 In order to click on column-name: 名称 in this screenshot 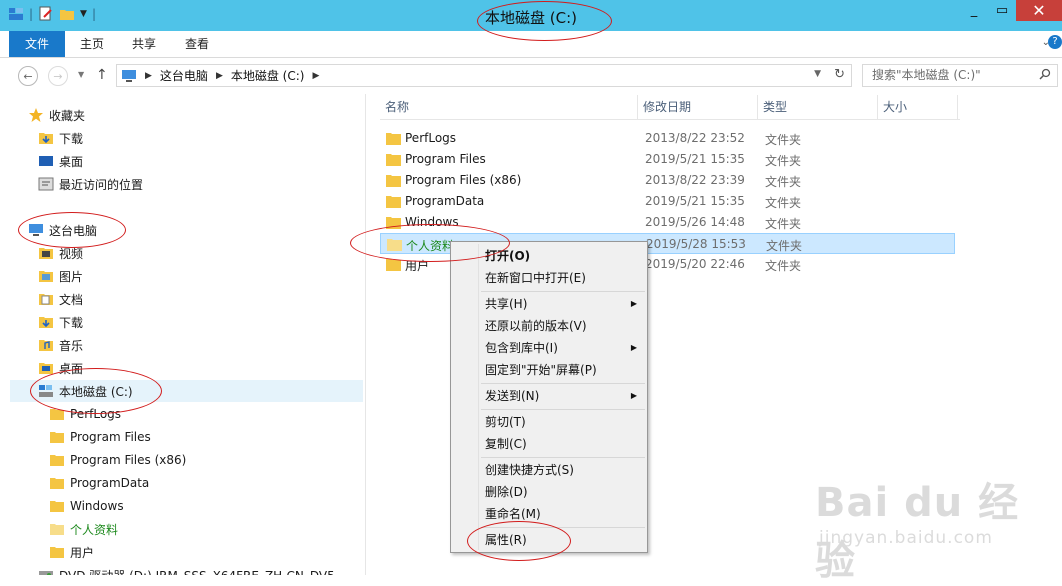, I will do `click(509, 107)`.